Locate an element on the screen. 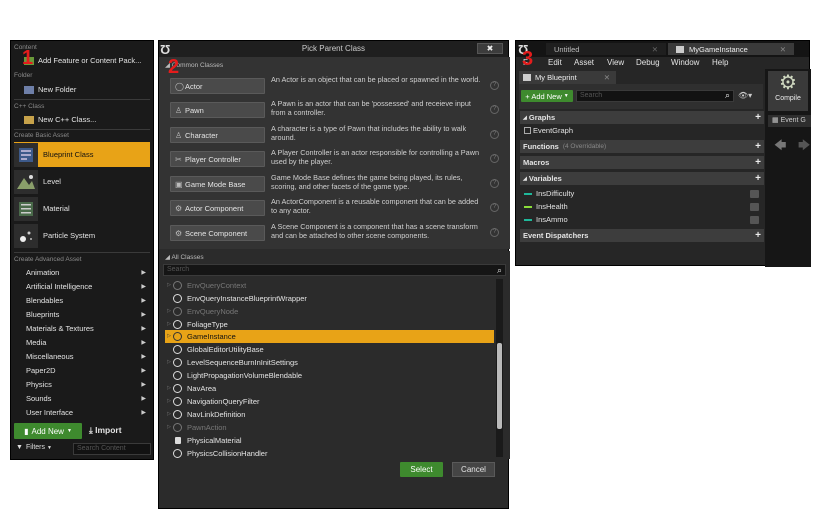  menu-asset: Asset is located at coordinates (584, 62).